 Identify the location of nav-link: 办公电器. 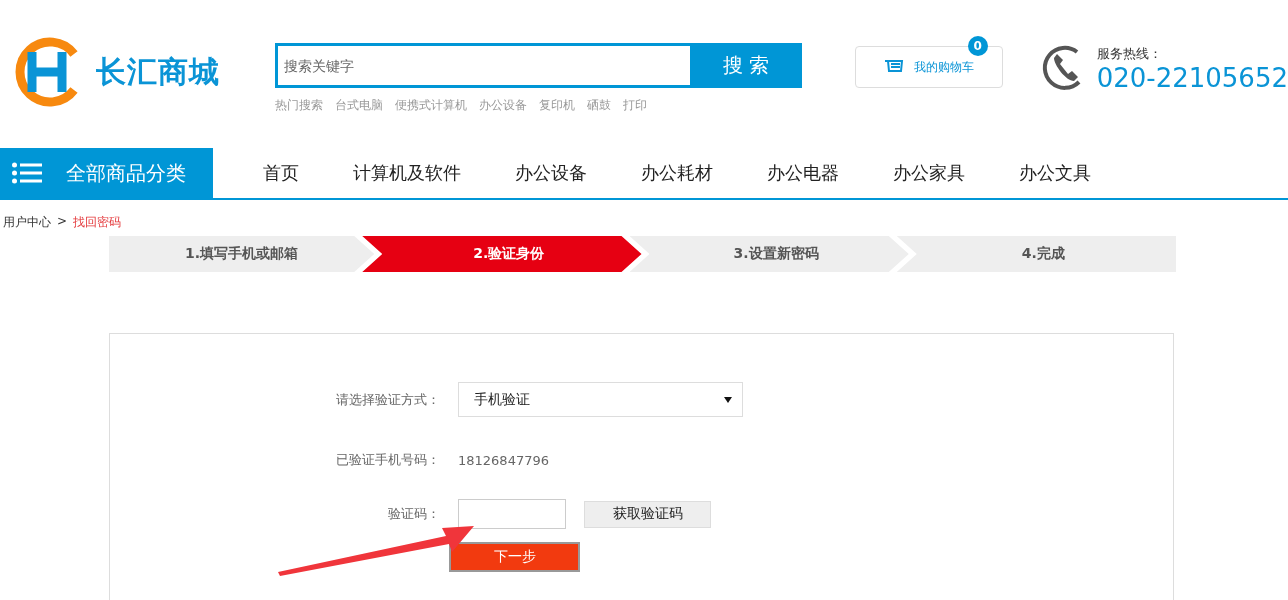
(803, 173).